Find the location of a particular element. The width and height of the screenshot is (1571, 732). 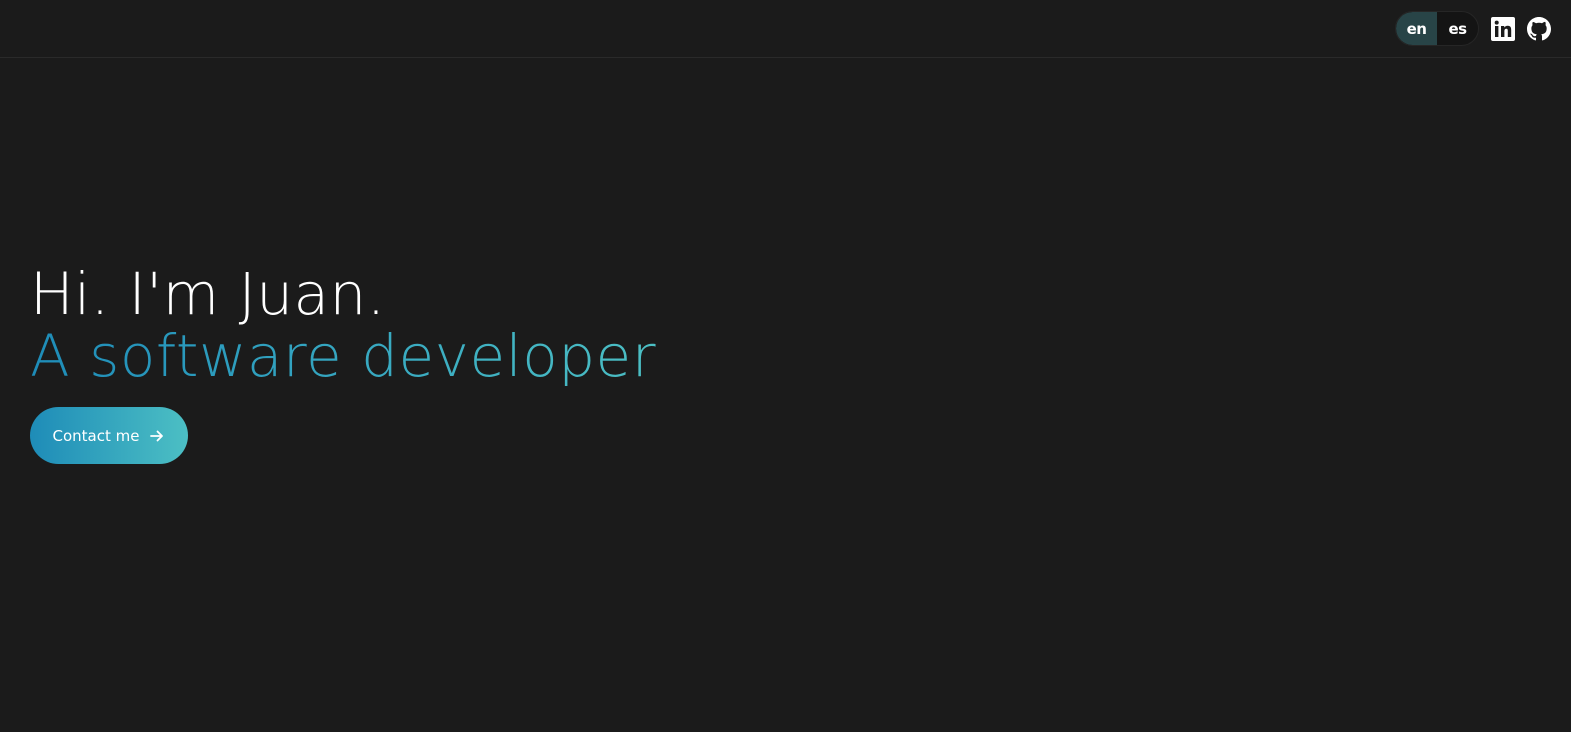

top-navbar: en es is located at coordinates (785, 29).